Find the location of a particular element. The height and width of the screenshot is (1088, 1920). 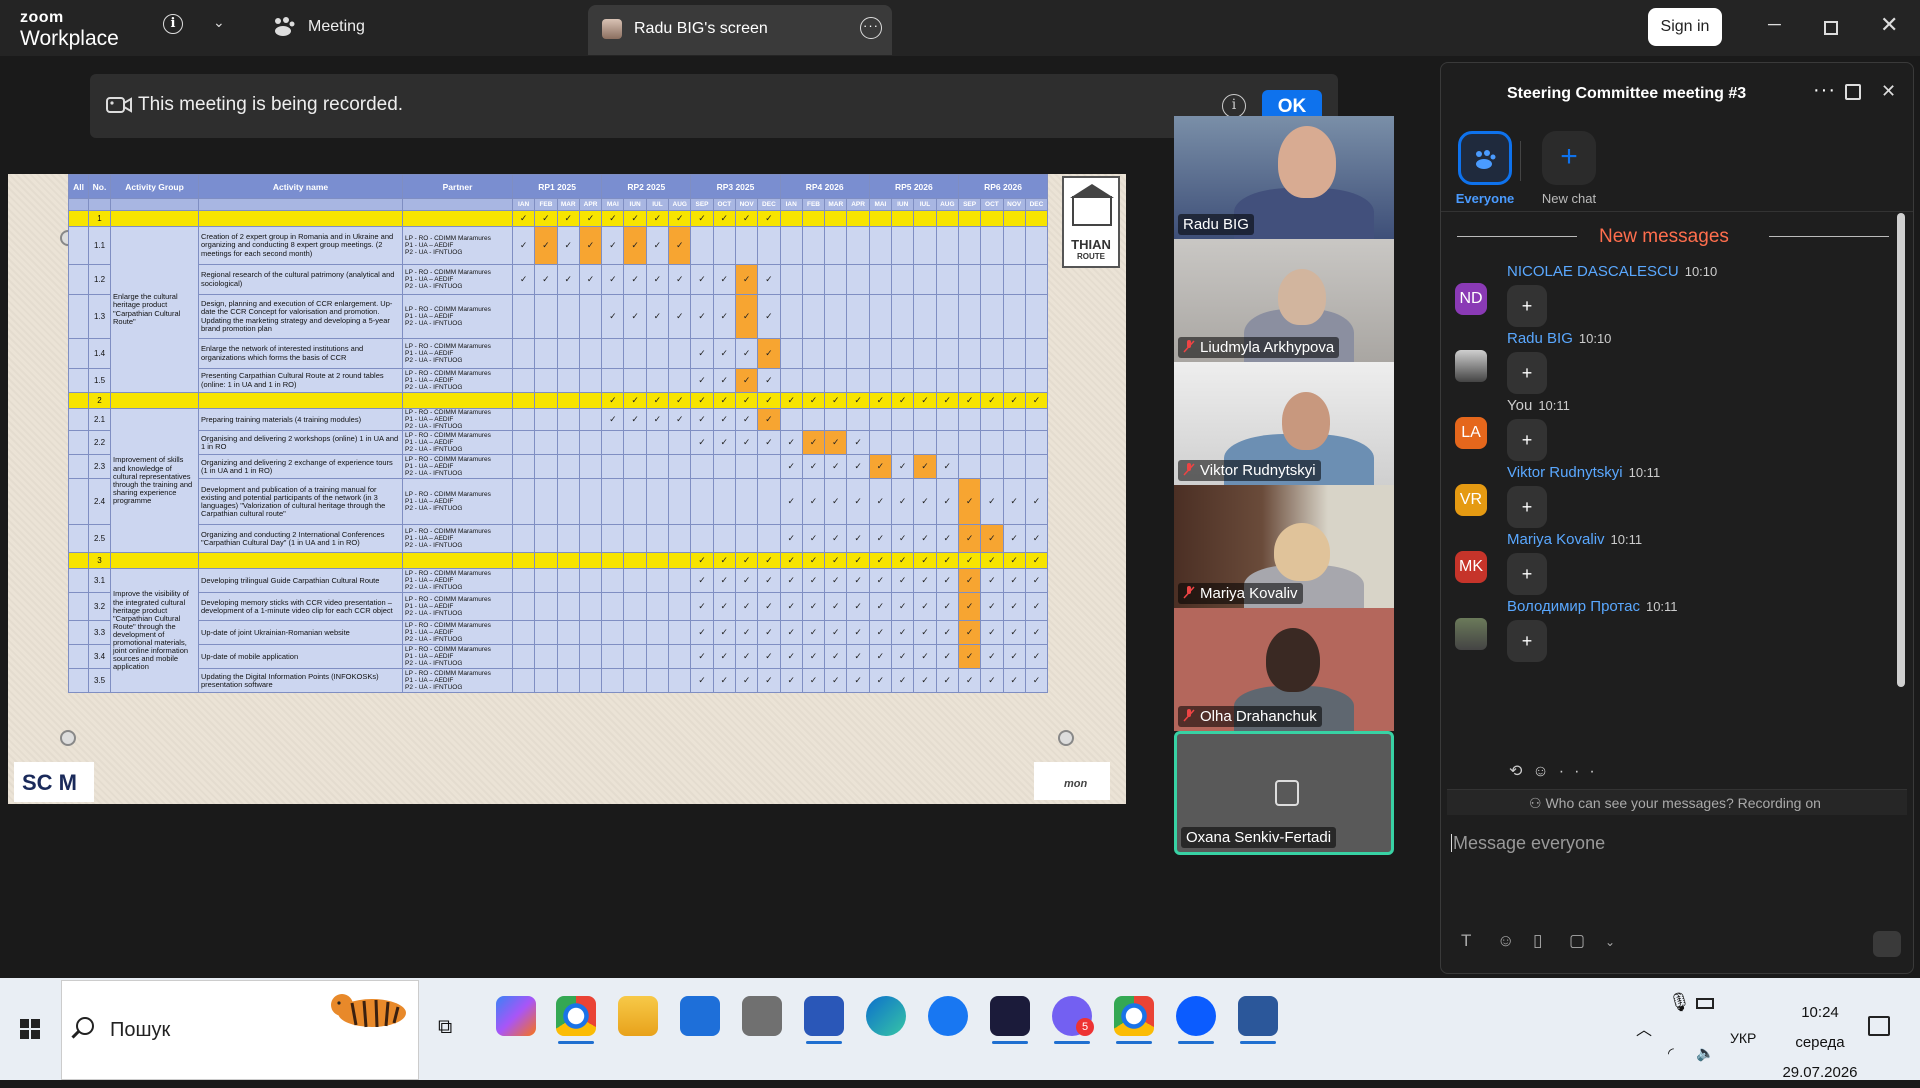

copilot-icon is located at coordinates (516, 1016).